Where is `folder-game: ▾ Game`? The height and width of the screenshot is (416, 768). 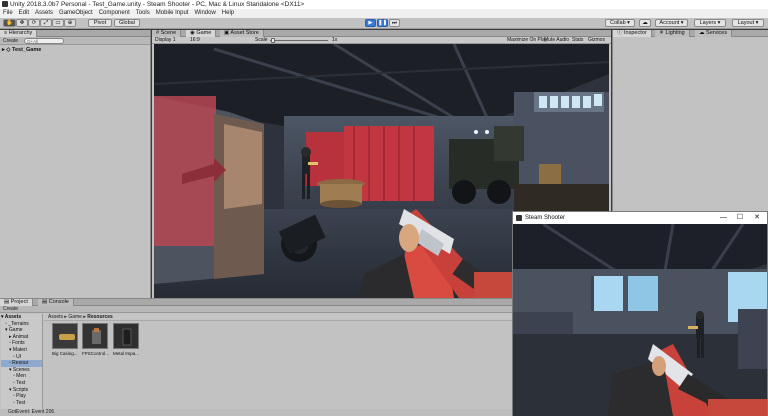 folder-game: ▾ Game is located at coordinates (21, 330).